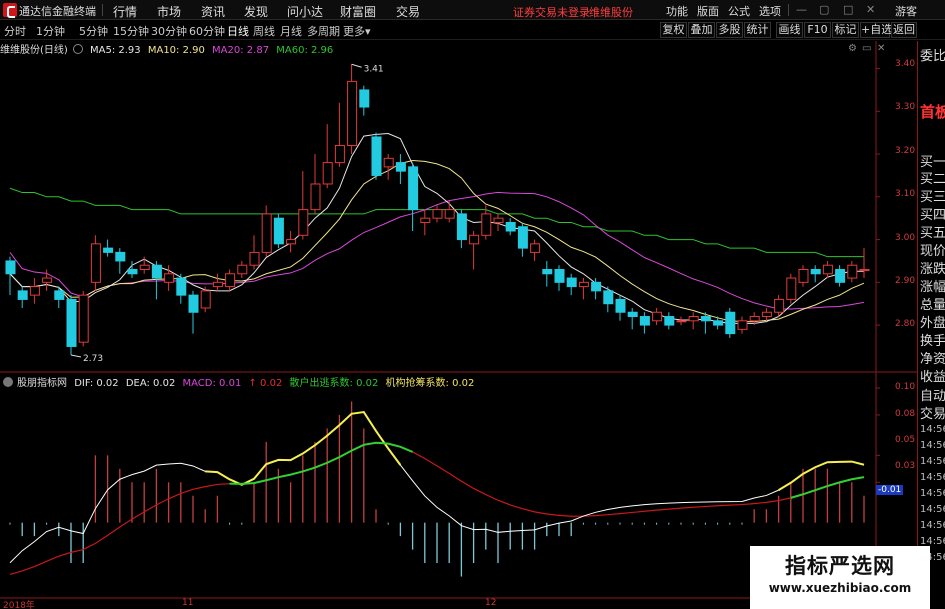 This screenshot has width=945, height=609. What do you see at coordinates (374, 69) in the screenshot?
I see `high-price-label: 3.41` at bounding box center [374, 69].